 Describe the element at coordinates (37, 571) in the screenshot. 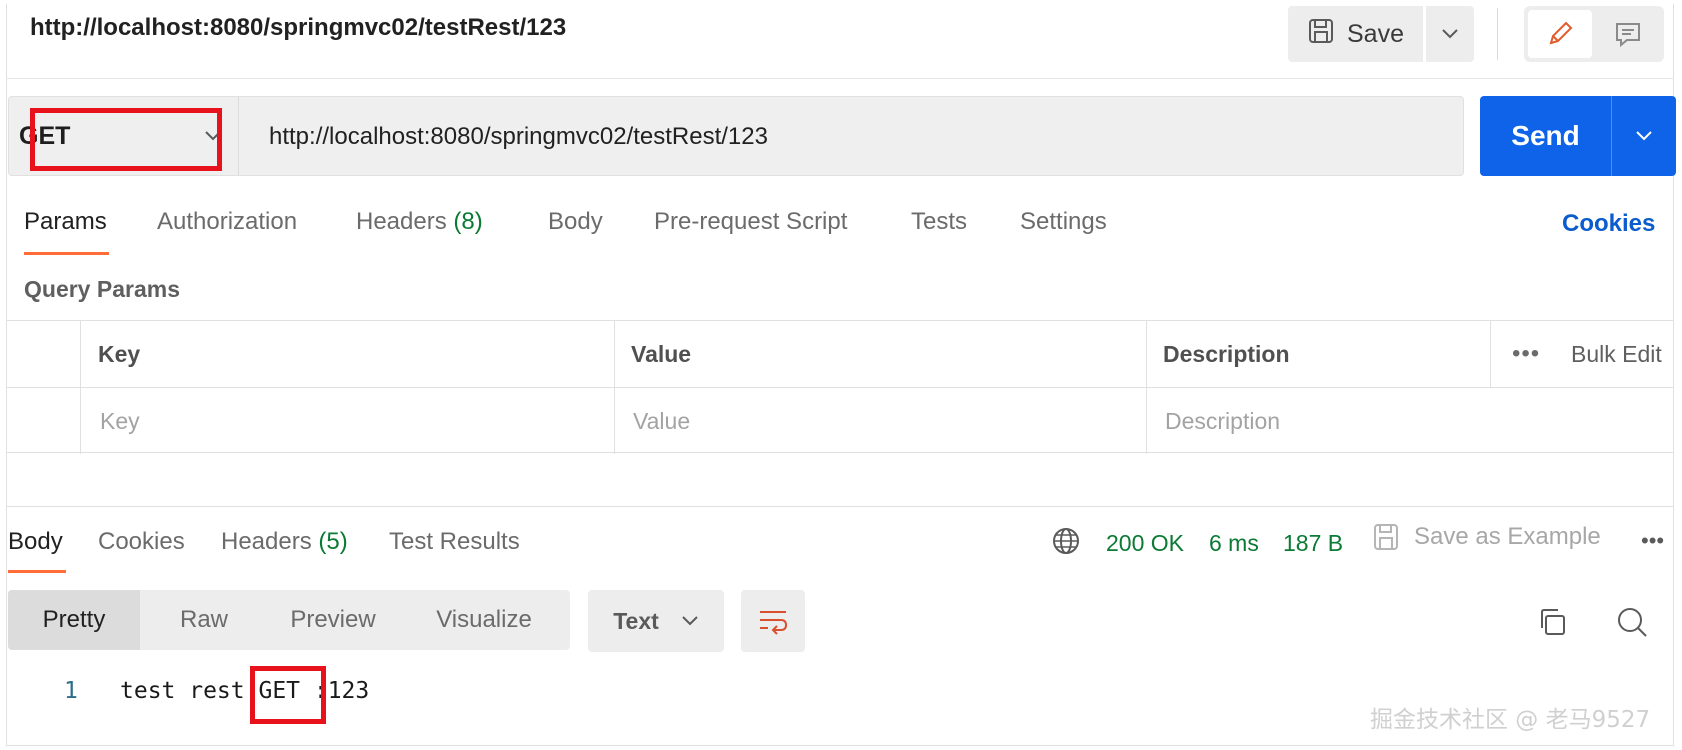

I see `active-response-tab-indicator` at that location.